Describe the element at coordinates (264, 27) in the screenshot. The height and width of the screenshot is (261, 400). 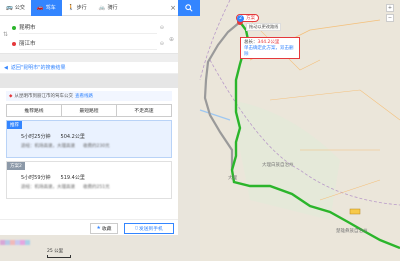
I see `drag-hint-tooltip: 拖动以更改路线` at that location.